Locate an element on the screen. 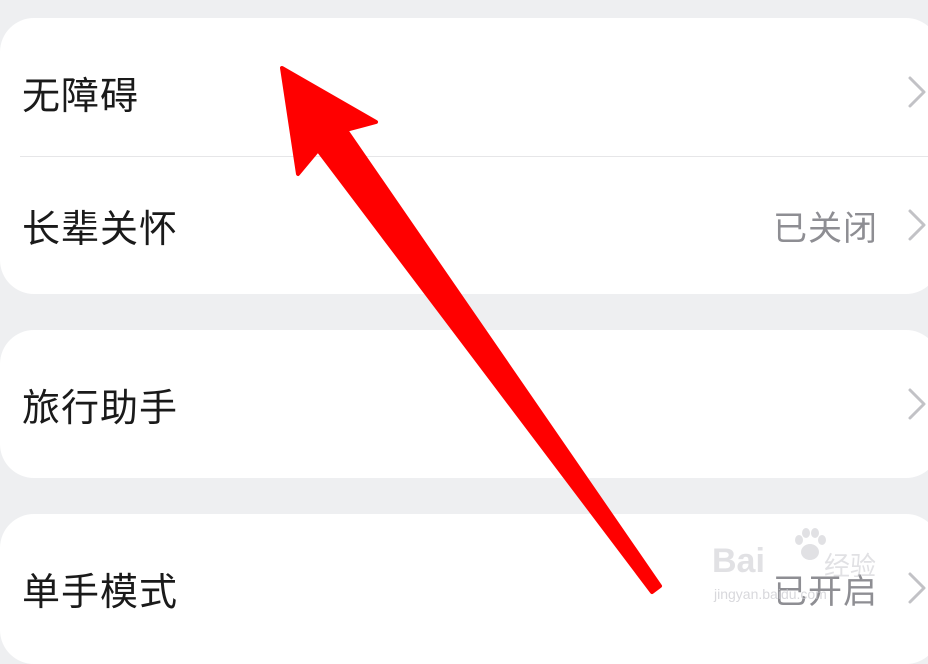 The image size is (928, 664). settings-row-status: 已开启 is located at coordinates (825, 591).